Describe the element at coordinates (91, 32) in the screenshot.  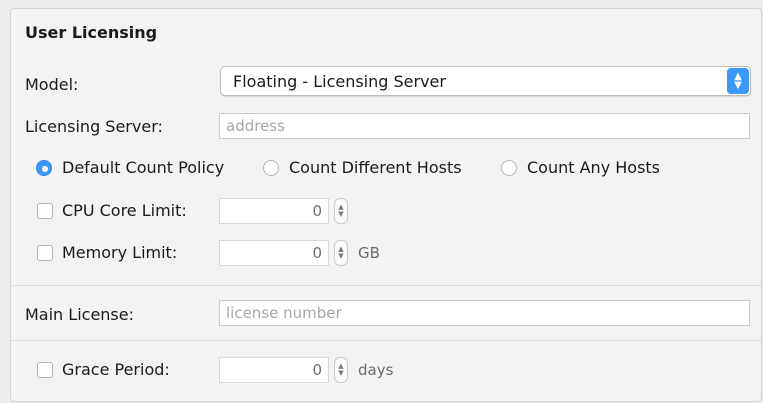
I see `section-title: User Licensing` at that location.